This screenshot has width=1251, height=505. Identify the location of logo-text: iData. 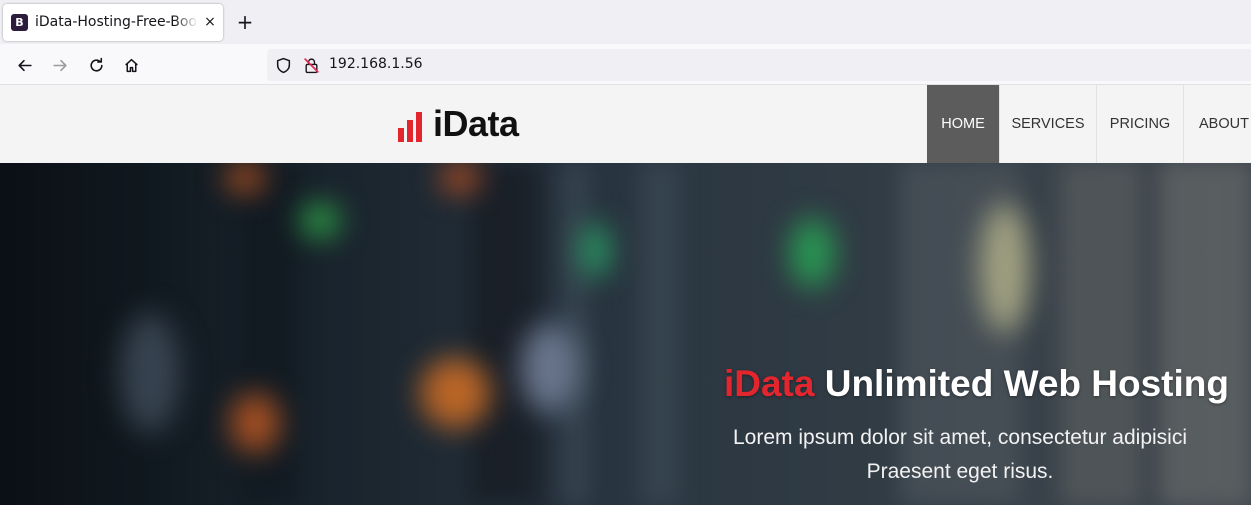
(476, 123).